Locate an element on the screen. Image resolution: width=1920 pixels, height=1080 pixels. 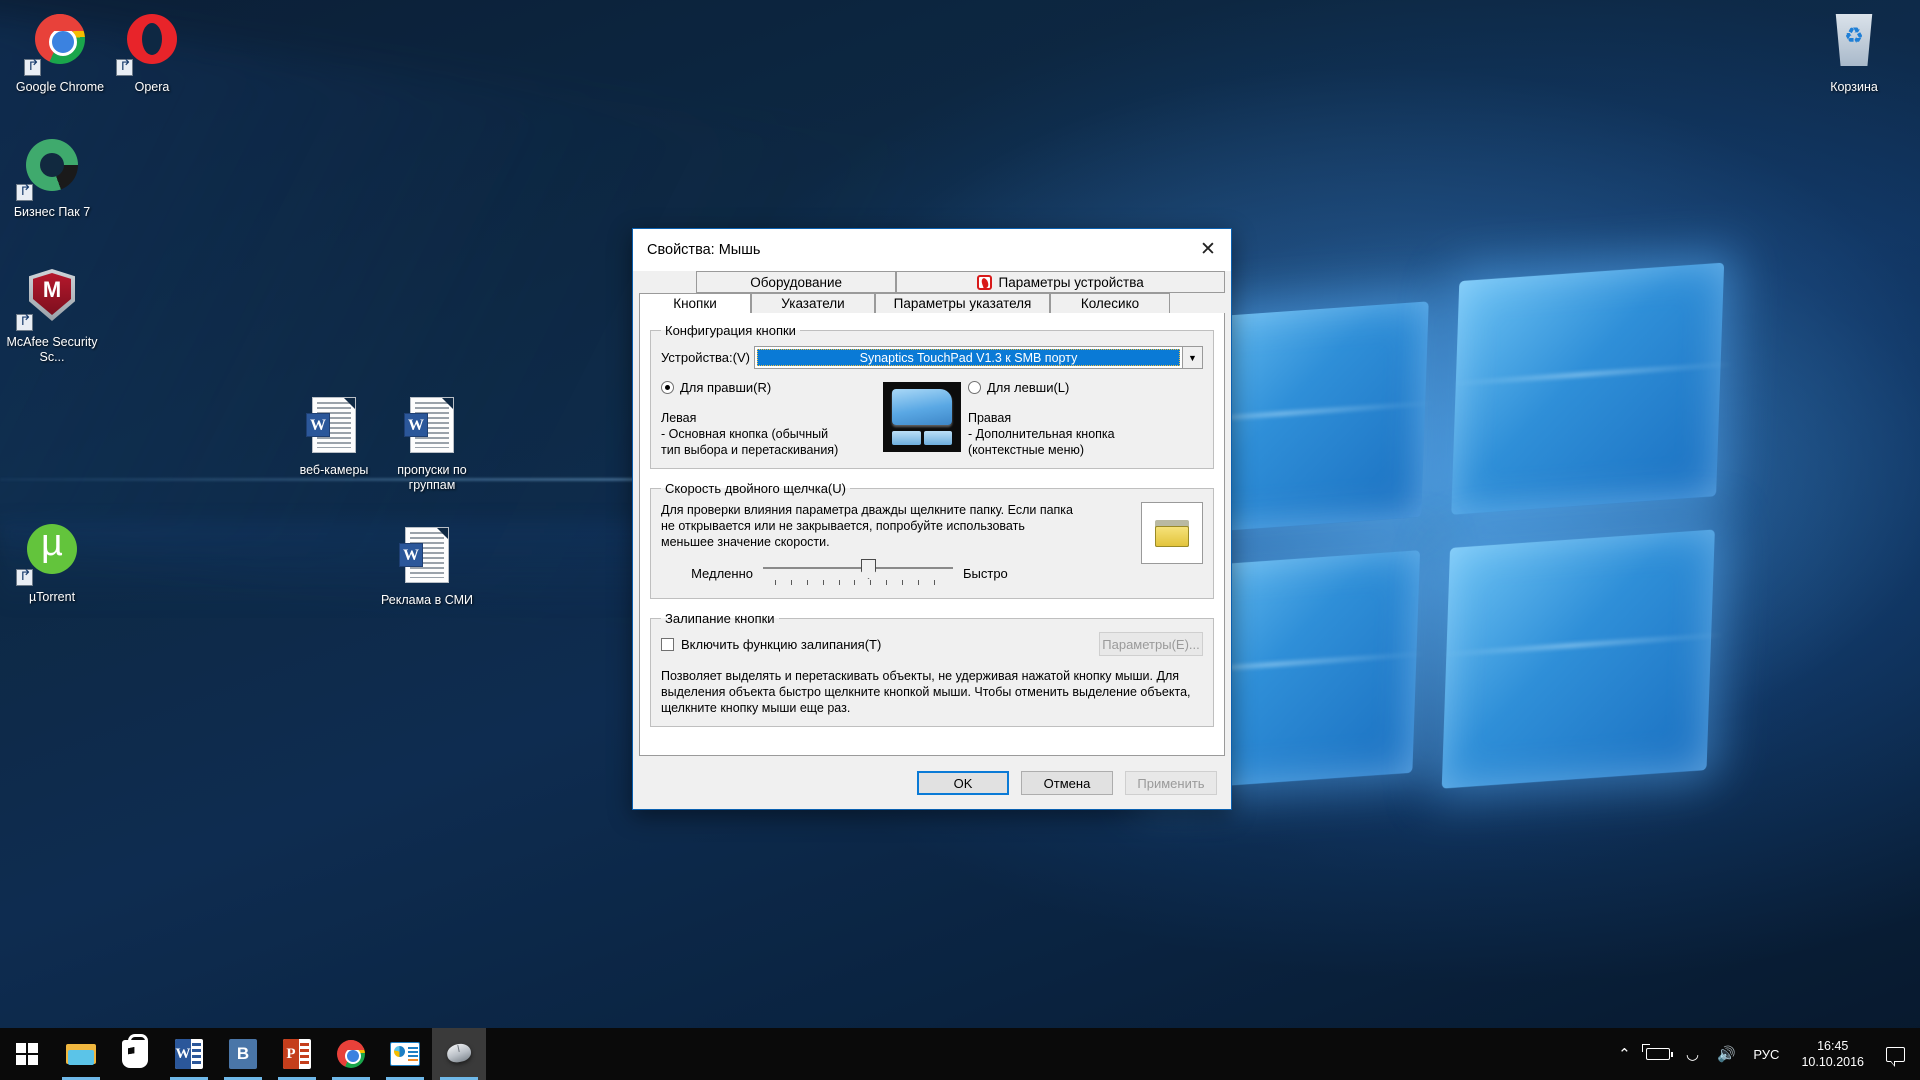
device-settings-icon is located at coordinates (985, 282).